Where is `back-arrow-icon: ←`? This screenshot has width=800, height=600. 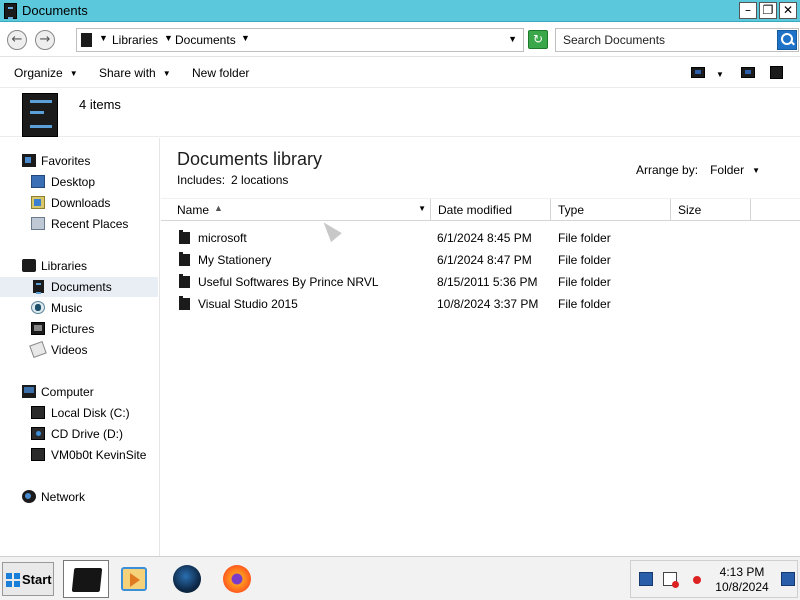 back-arrow-icon: ← is located at coordinates (17, 39).